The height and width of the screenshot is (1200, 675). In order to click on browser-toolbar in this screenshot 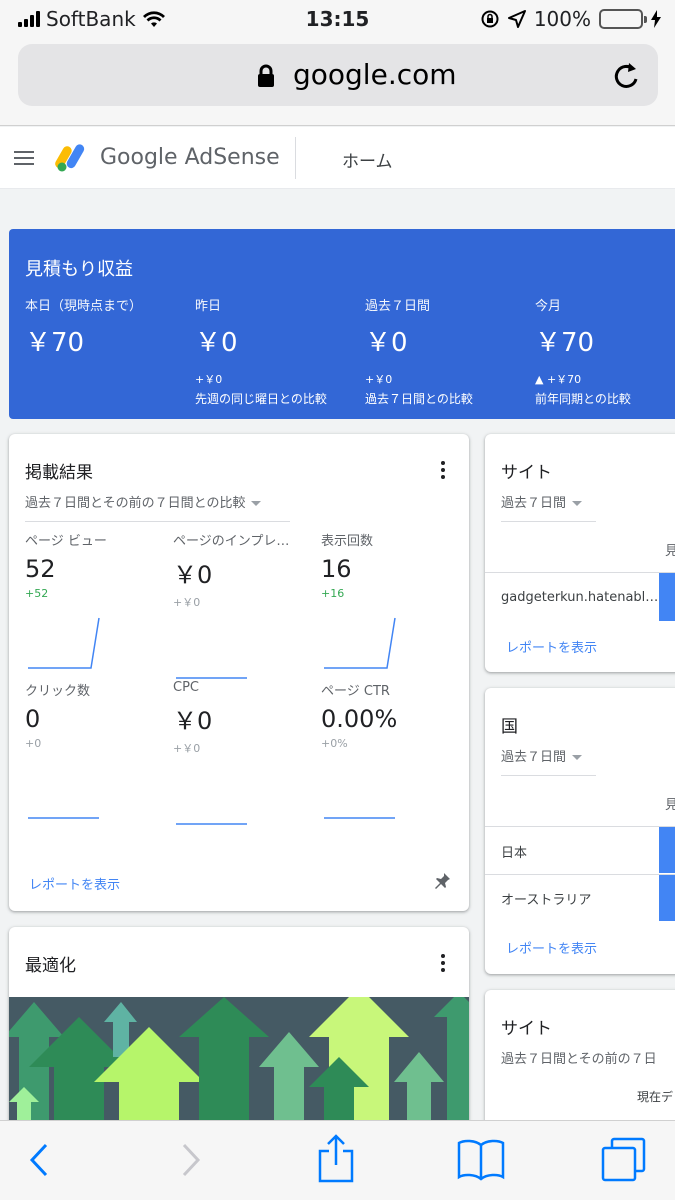, I will do `click(337, 1160)`.